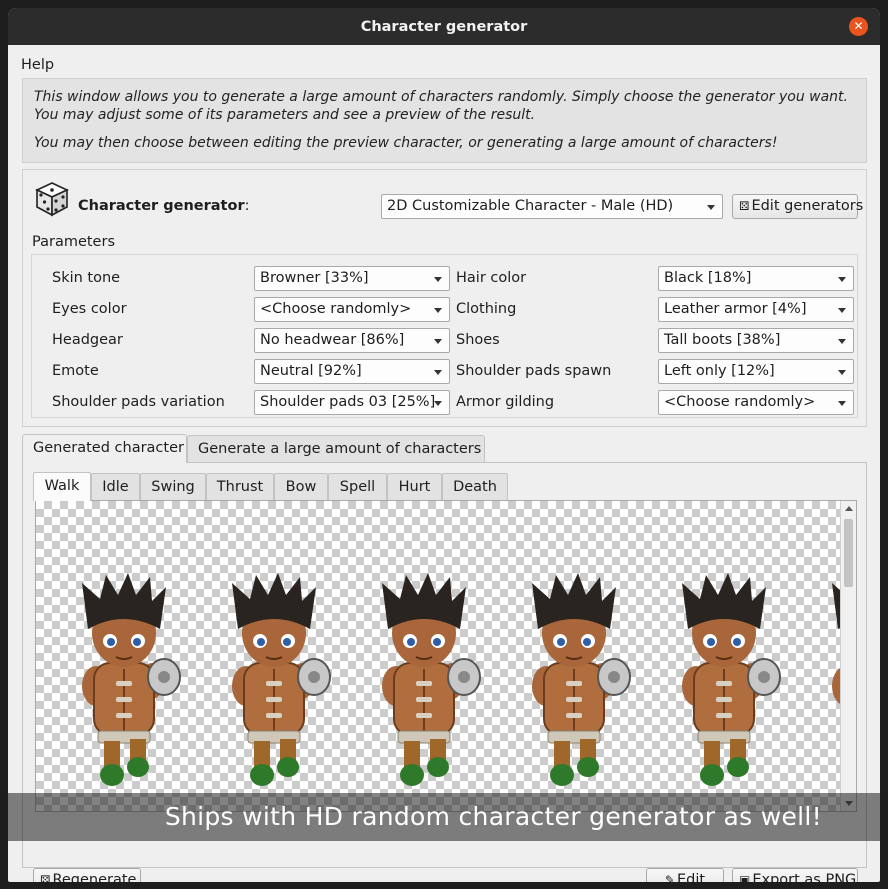 This screenshot has width=888, height=889. Describe the element at coordinates (478, 340) in the screenshot. I see `param-label: Shoes` at that location.